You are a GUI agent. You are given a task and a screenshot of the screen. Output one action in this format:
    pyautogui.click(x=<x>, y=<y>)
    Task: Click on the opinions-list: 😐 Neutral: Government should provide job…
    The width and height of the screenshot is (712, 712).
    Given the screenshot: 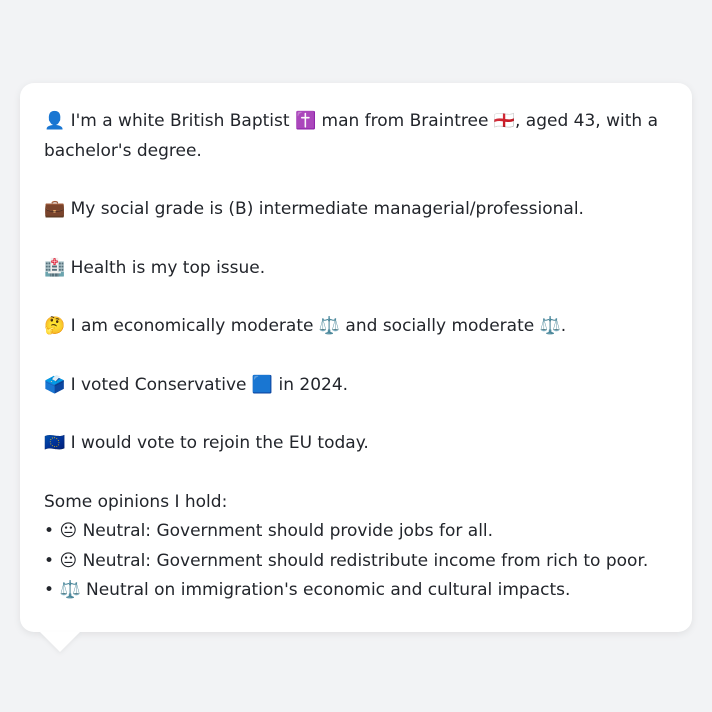 What is the action you would take?
    pyautogui.click(x=356, y=561)
    